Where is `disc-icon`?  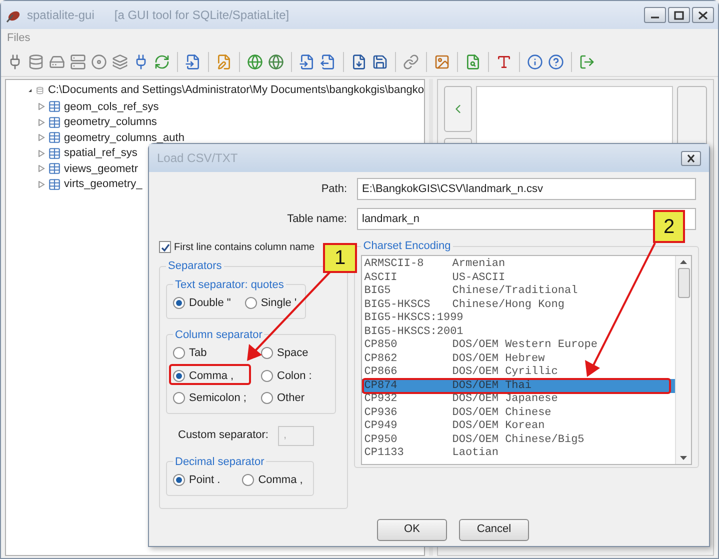
disc-icon is located at coordinates (99, 62).